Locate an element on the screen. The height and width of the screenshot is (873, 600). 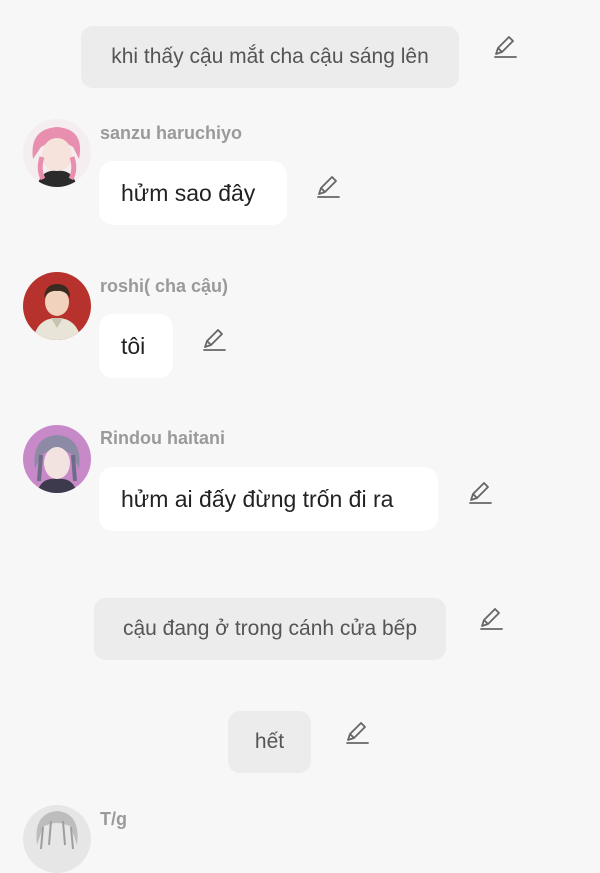
message-text: hửm sao đây is located at coordinates (188, 192).